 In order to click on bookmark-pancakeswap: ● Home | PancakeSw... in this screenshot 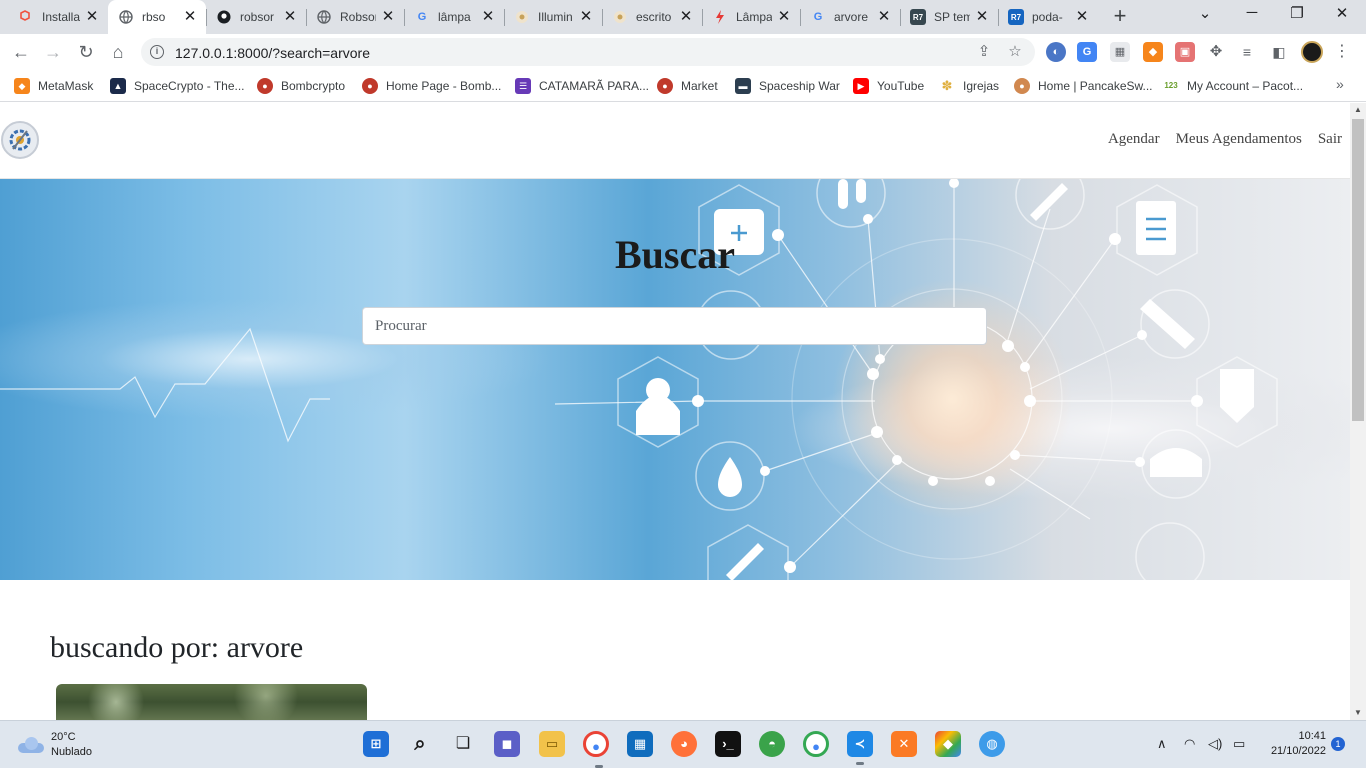, I will do `click(1083, 86)`.